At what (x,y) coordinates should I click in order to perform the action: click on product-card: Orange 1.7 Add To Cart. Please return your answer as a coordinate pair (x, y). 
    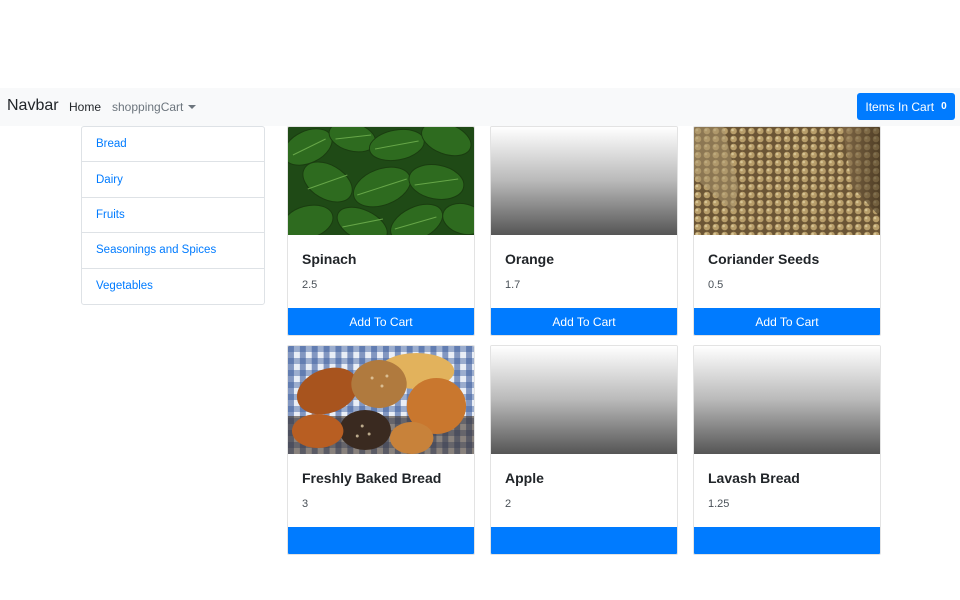
    Looking at the image, I should click on (584, 231).